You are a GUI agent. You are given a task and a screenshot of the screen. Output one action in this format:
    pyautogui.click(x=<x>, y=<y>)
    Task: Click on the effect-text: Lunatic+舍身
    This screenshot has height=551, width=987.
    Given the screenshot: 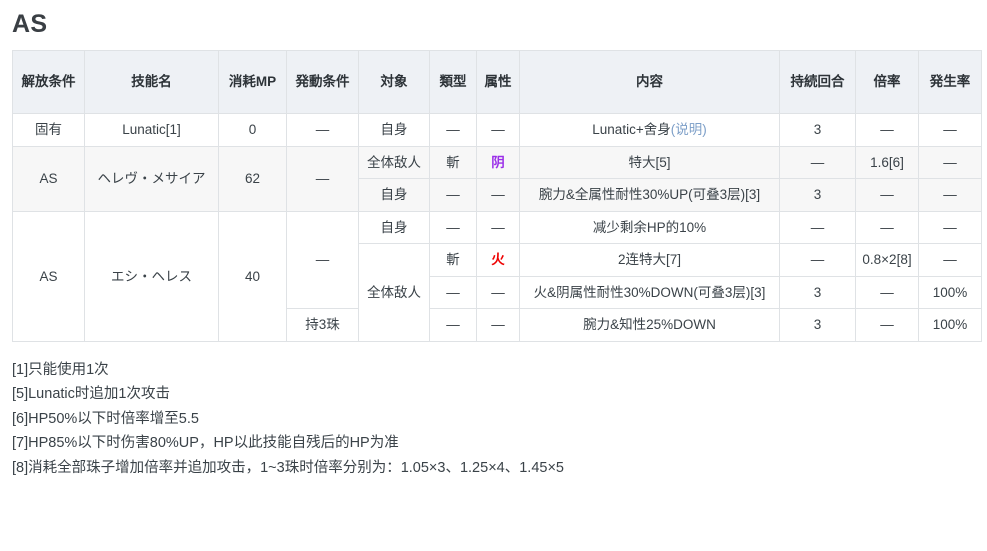 What is the action you would take?
    pyautogui.click(x=631, y=129)
    